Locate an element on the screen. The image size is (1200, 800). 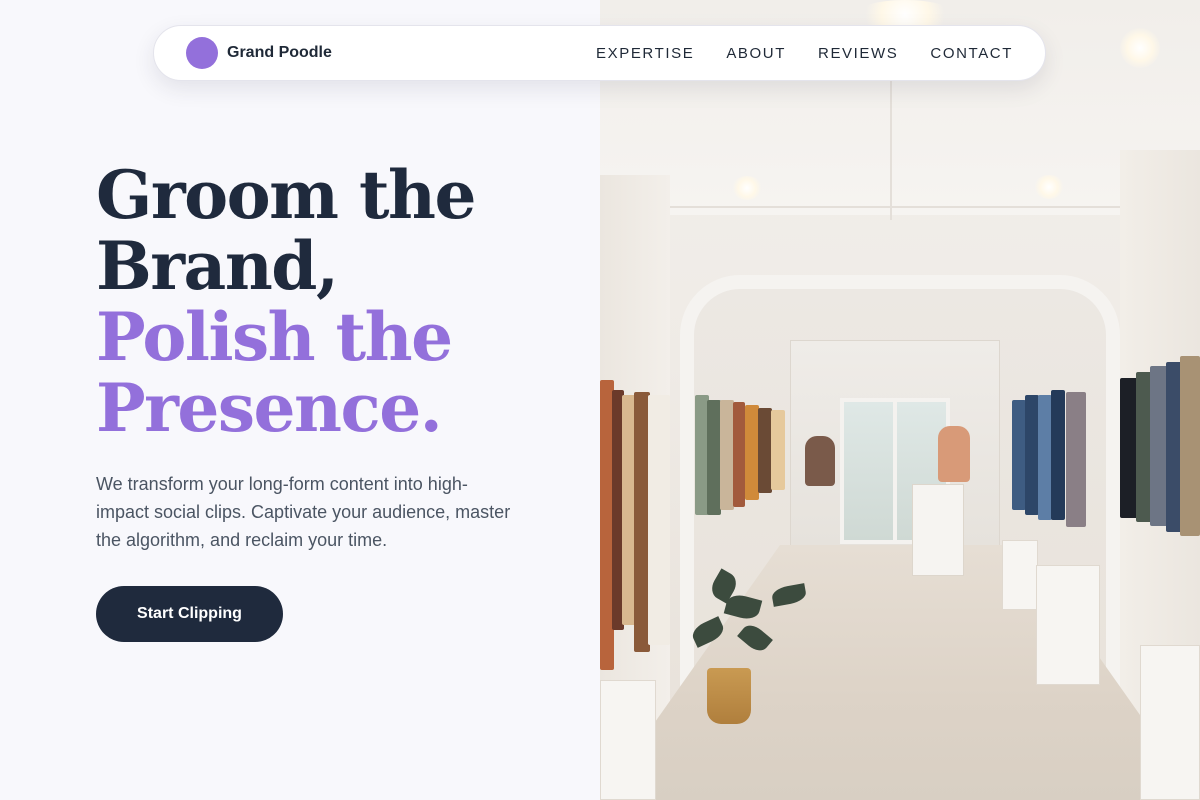
nav-link-contact: CONTACT is located at coordinates (971, 53).